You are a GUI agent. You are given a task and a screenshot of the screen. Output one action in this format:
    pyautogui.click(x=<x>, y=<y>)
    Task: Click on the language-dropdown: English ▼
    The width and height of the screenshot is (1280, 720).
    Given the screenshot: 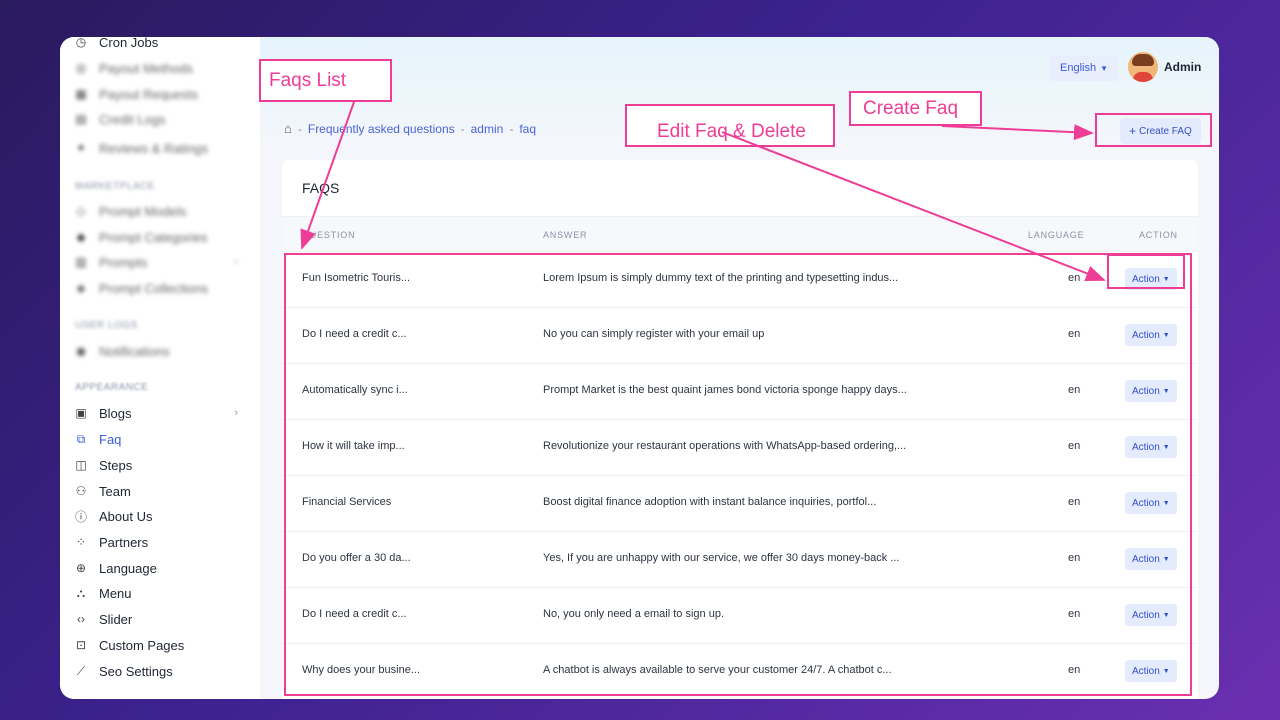 What is the action you would take?
    pyautogui.click(x=1084, y=68)
    